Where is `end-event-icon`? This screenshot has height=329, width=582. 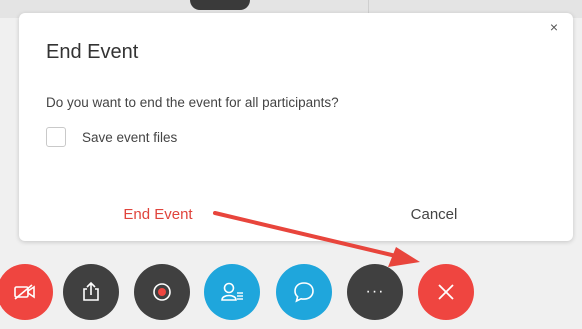 end-event-icon is located at coordinates (446, 292).